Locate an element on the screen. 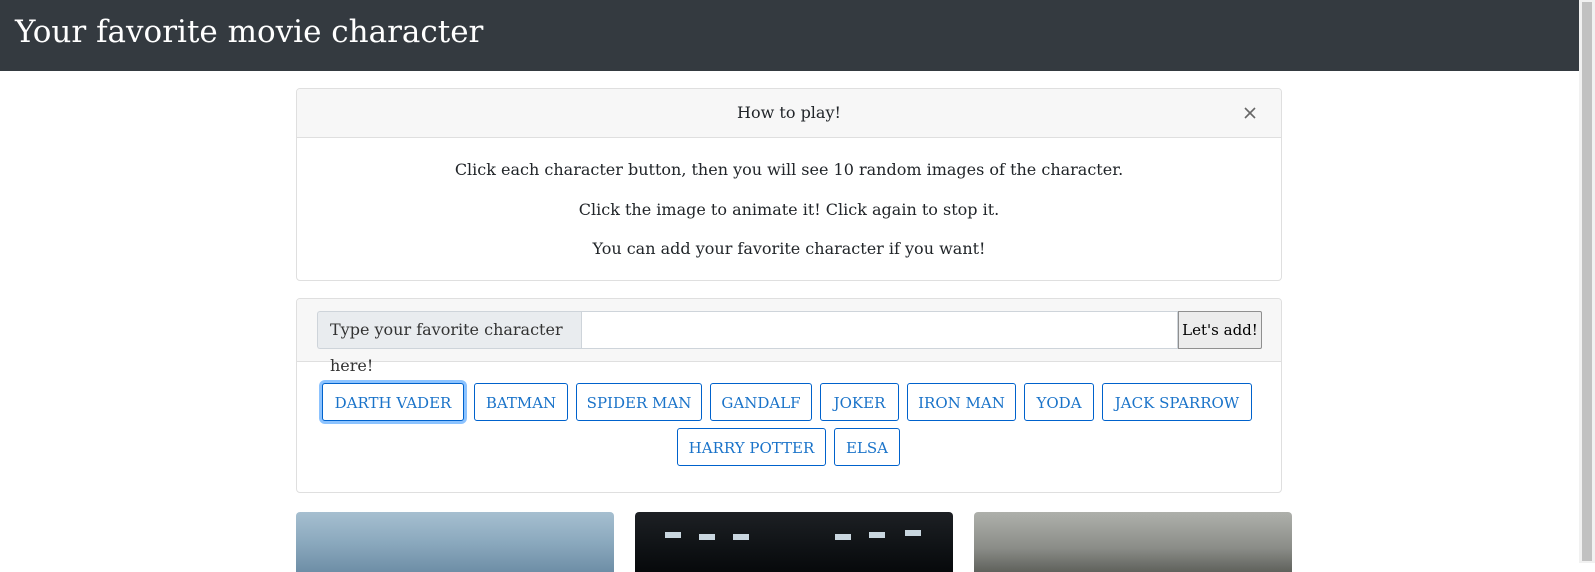 This screenshot has width=1595, height=572. character-button-spider-man: SPIDER MAN is located at coordinates (639, 402).